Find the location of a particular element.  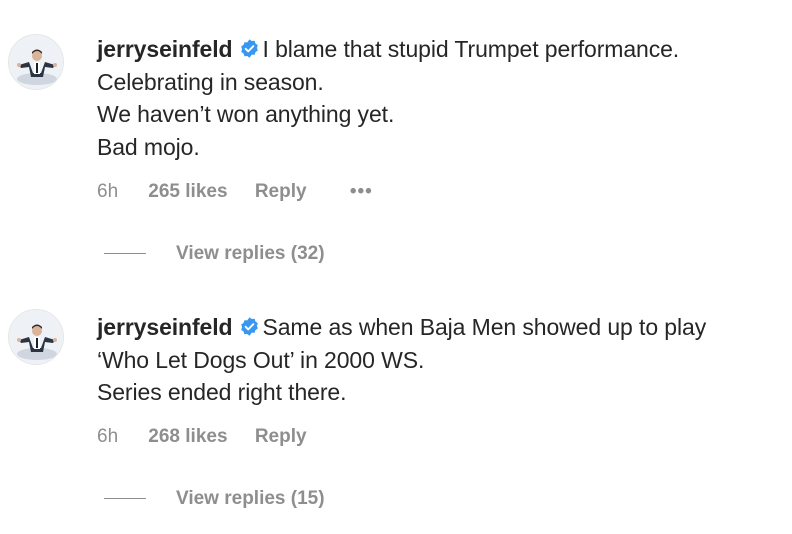

comment-text-line: Series ended right there. is located at coordinates (222, 392).